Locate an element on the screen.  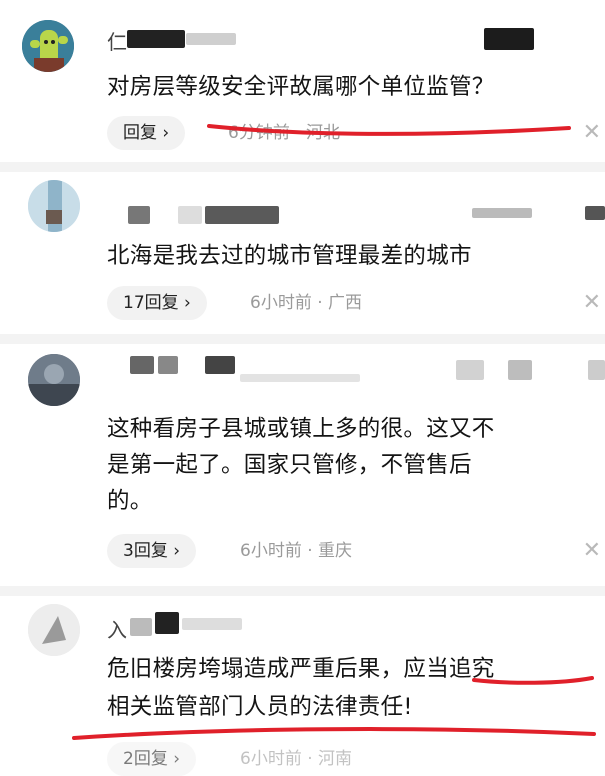
reply-button: 3回复 › is located at coordinates (152, 551).